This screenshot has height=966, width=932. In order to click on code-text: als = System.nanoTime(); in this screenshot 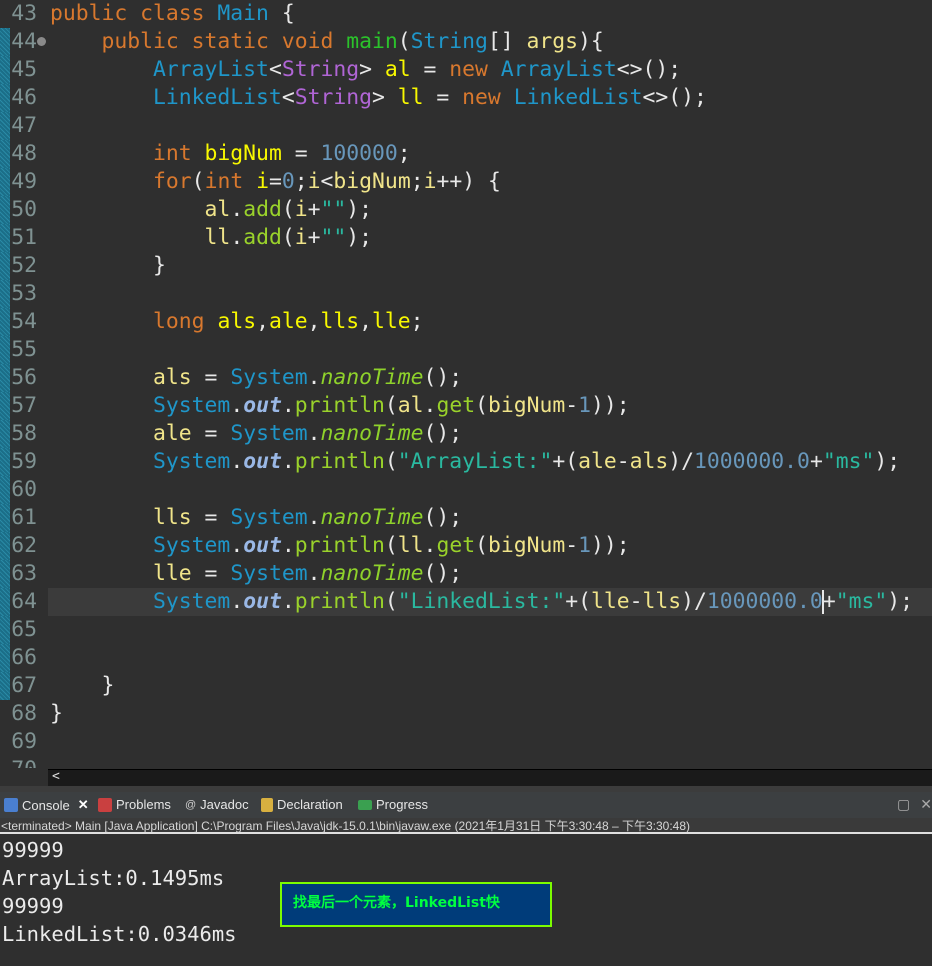, I will do `click(490, 378)`.